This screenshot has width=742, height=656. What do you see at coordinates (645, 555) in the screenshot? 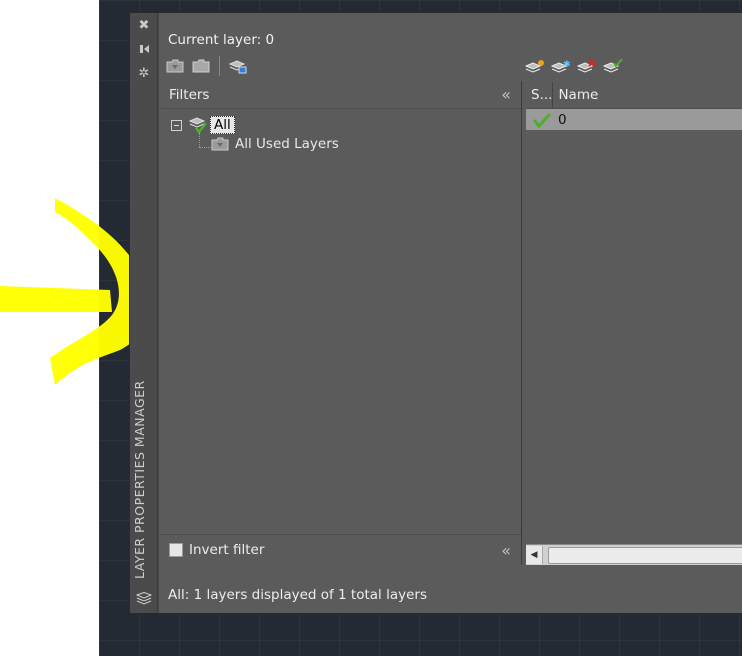
I see `scroll-thumb` at bounding box center [645, 555].